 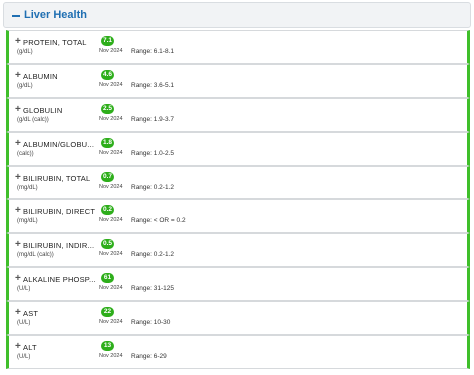 I want to click on value-badge: 0.5, so click(x=108, y=244).